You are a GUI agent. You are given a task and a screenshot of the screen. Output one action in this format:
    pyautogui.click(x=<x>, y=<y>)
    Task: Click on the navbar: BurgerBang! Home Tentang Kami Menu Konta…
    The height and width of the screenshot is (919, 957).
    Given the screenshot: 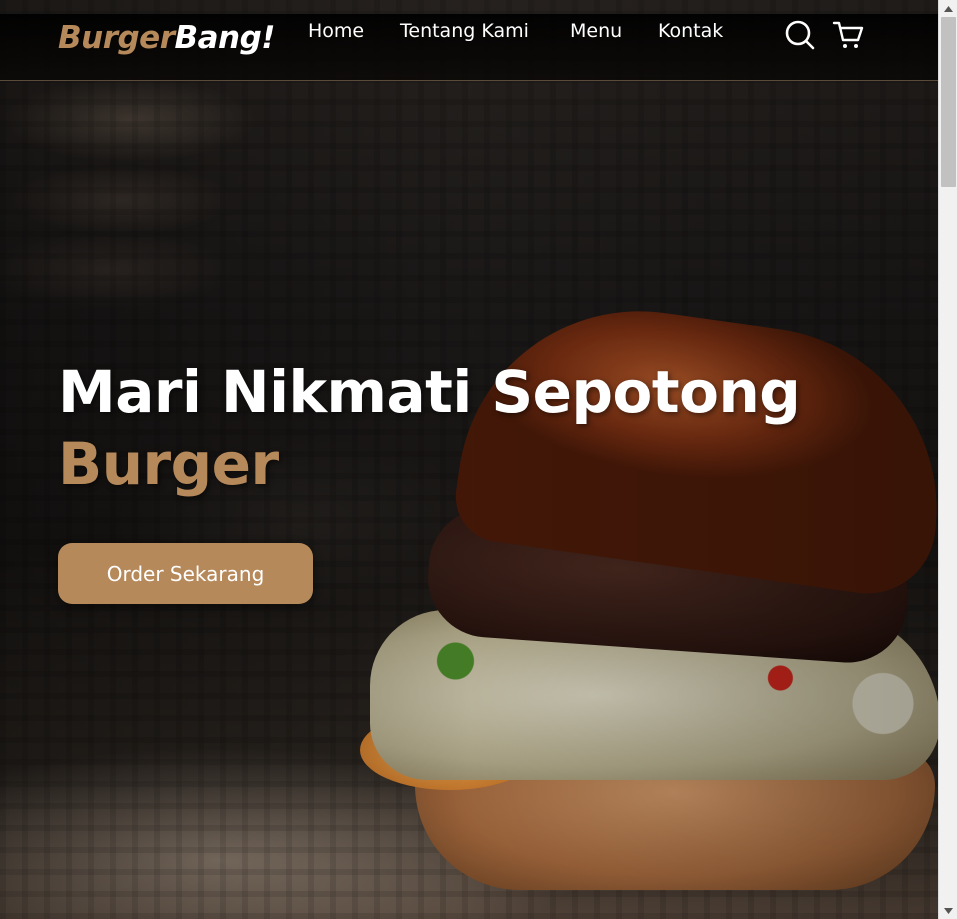 What is the action you would take?
    pyautogui.click(x=469, y=47)
    